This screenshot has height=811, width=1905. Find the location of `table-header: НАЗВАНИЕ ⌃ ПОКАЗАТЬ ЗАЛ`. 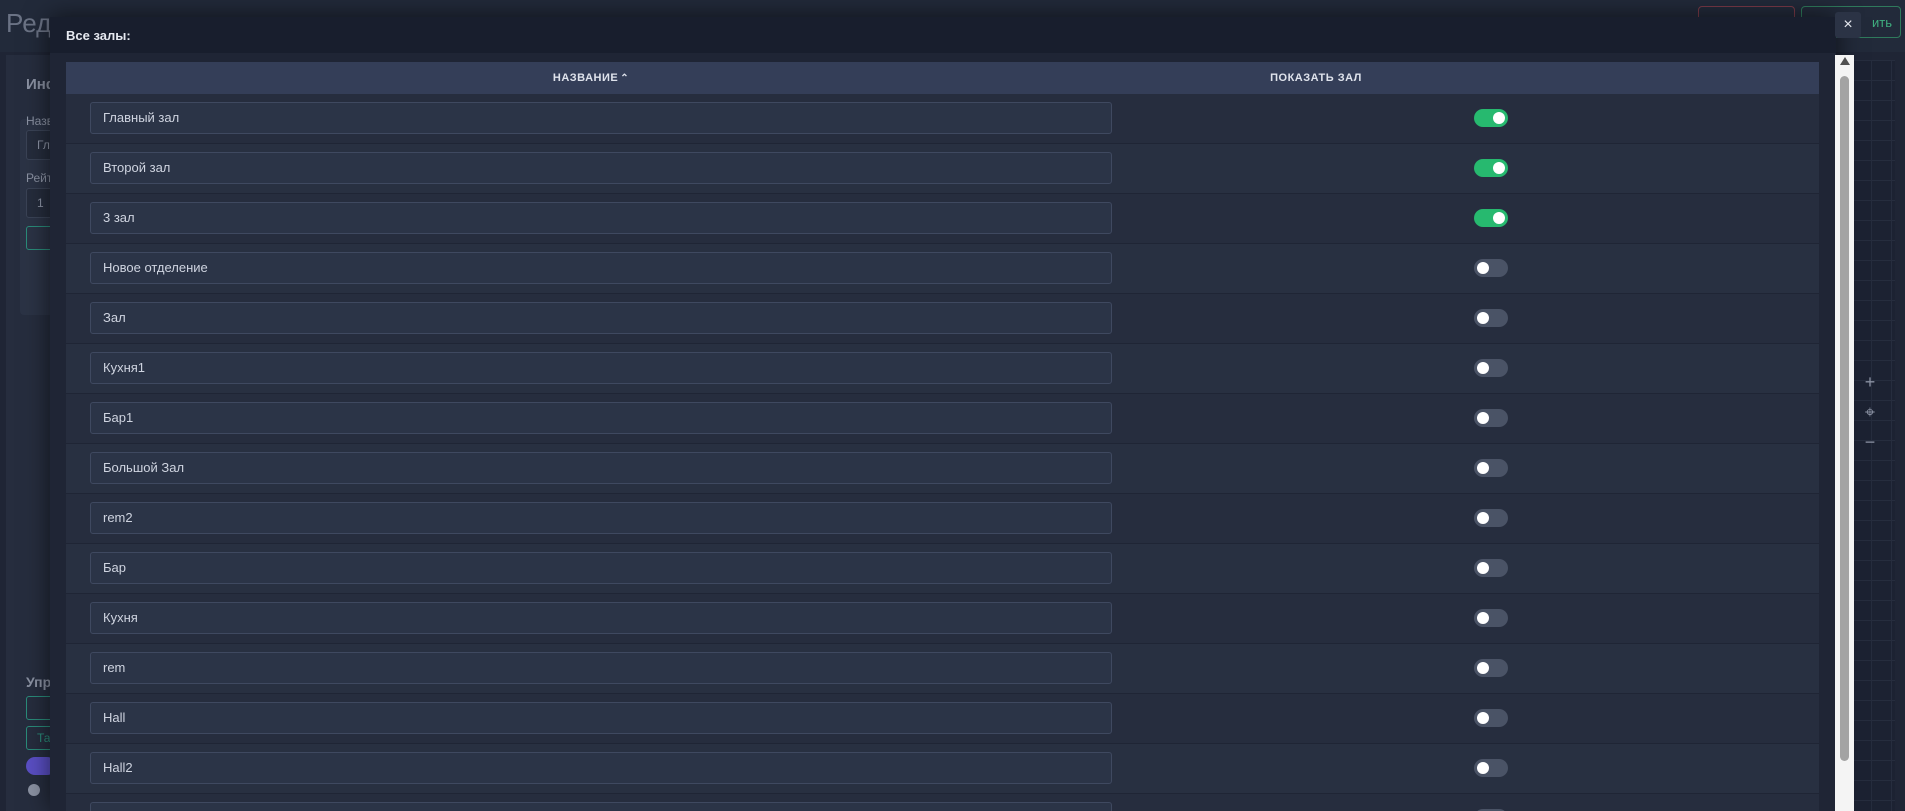

table-header: НАЗВАНИЕ ⌃ ПОКАЗАТЬ ЗАЛ is located at coordinates (942, 78).